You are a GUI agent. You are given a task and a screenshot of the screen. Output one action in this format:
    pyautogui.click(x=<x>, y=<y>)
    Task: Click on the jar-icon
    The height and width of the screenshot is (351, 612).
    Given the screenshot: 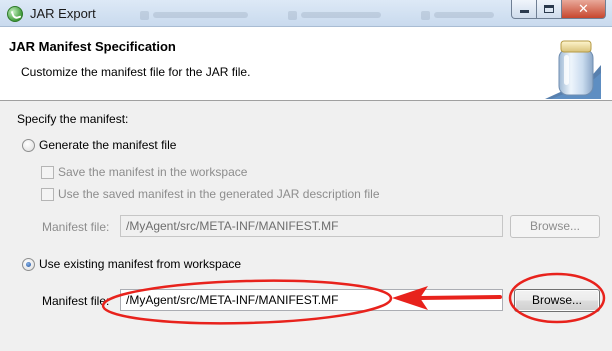 What is the action you would take?
    pyautogui.click(x=573, y=69)
    